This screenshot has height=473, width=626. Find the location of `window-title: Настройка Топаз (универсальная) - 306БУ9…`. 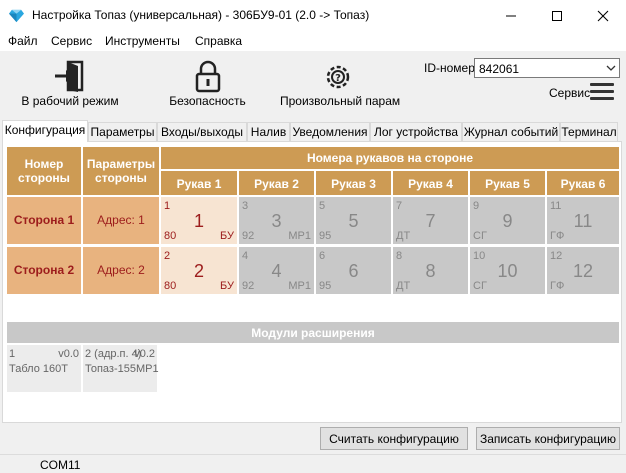

window-title: Настройка Топаз (универсальная) - 306БУ9… is located at coordinates (201, 15).